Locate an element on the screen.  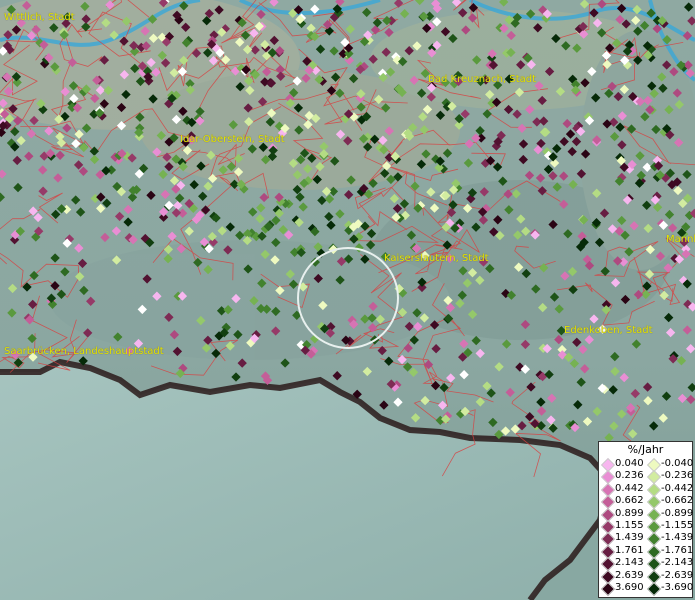
legend-value: 0.442 is located at coordinates (629, 488).